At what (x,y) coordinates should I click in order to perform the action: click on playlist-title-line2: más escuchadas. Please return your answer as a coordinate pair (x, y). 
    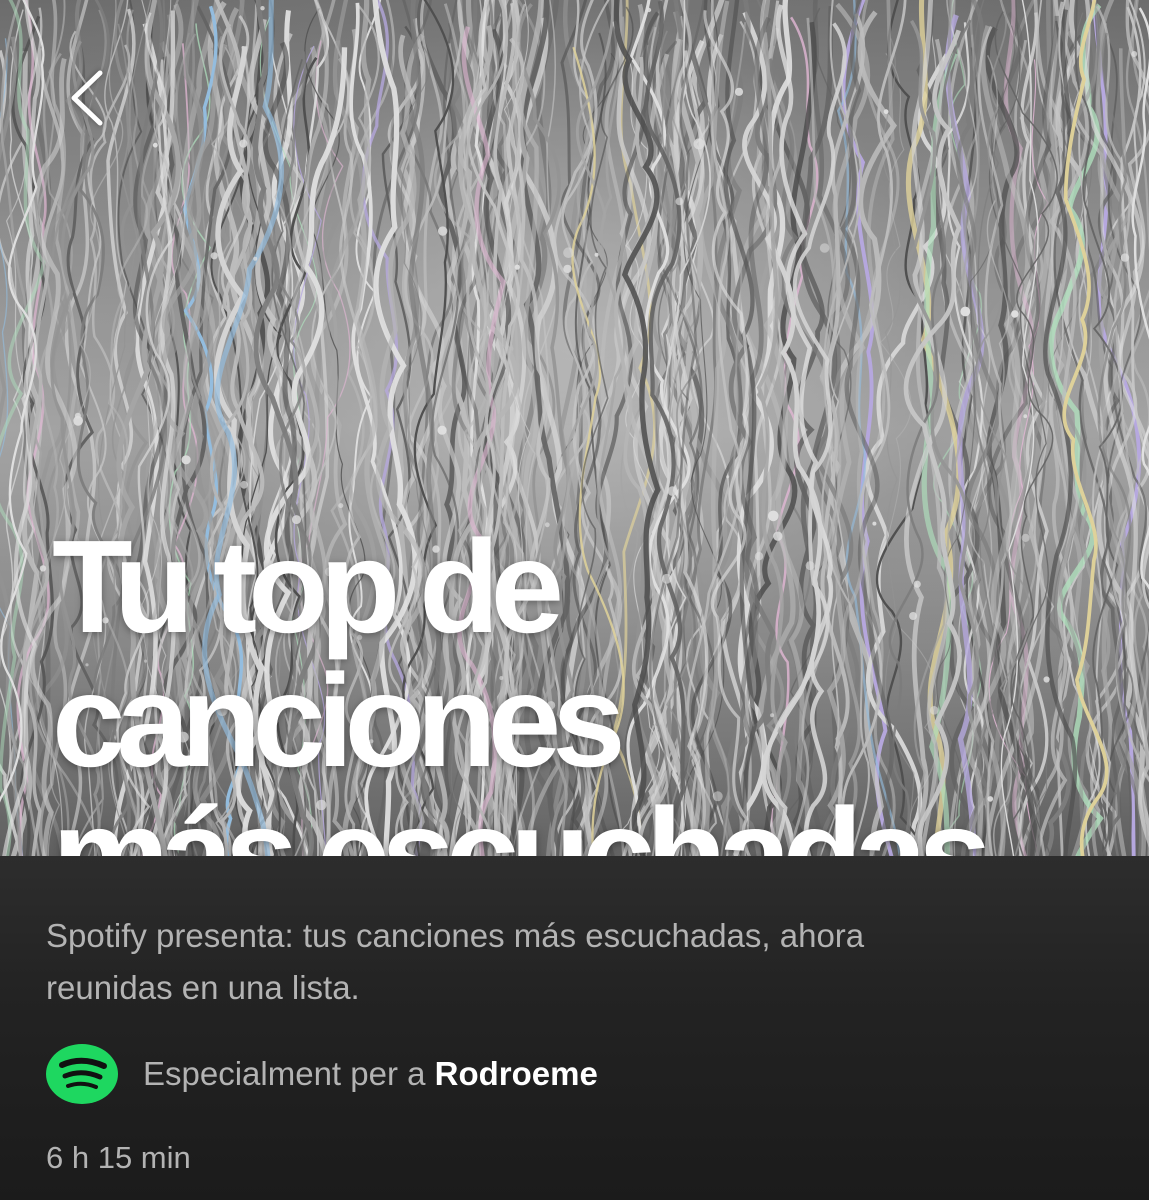
    Looking at the image, I should click on (522, 819).